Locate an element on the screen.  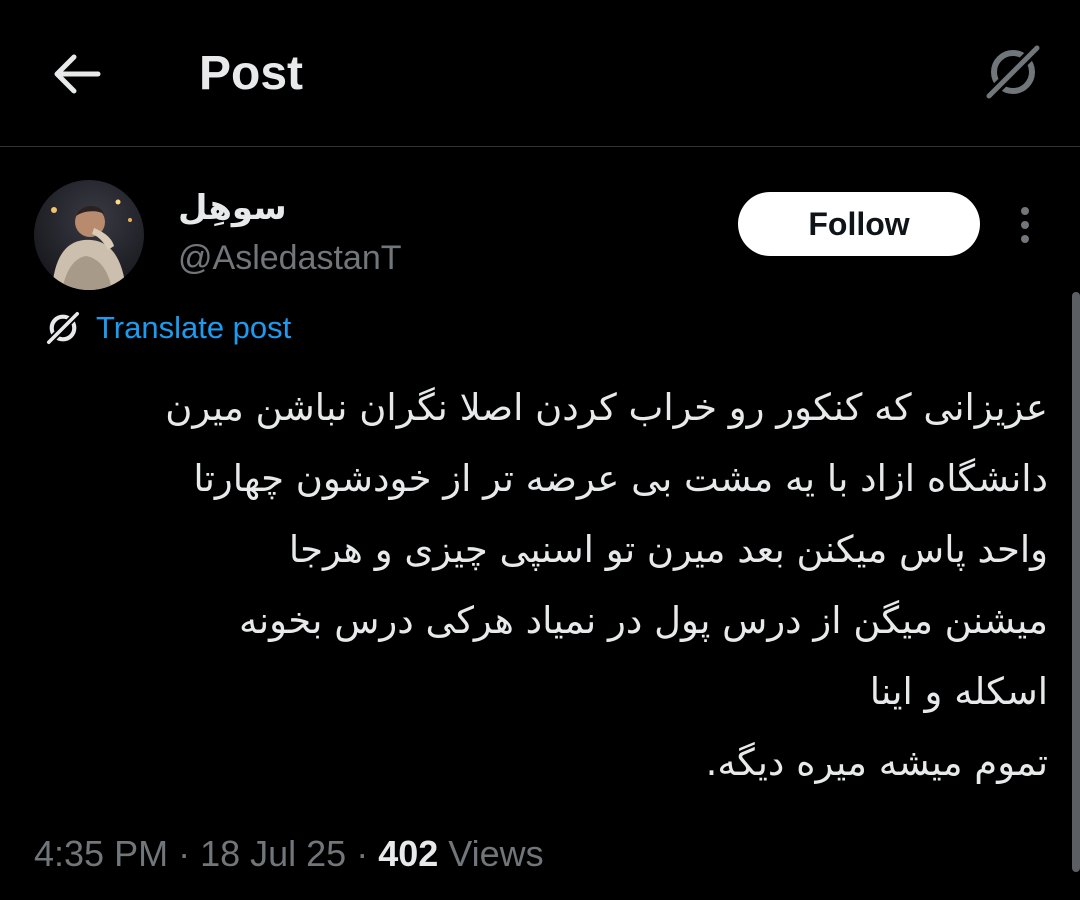
back-button is located at coordinates (76, 74).